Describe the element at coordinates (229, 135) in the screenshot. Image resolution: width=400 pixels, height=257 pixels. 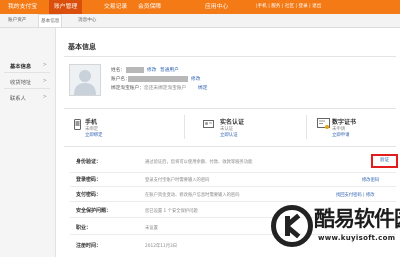
I see `card-realname-link: 立即认证` at that location.